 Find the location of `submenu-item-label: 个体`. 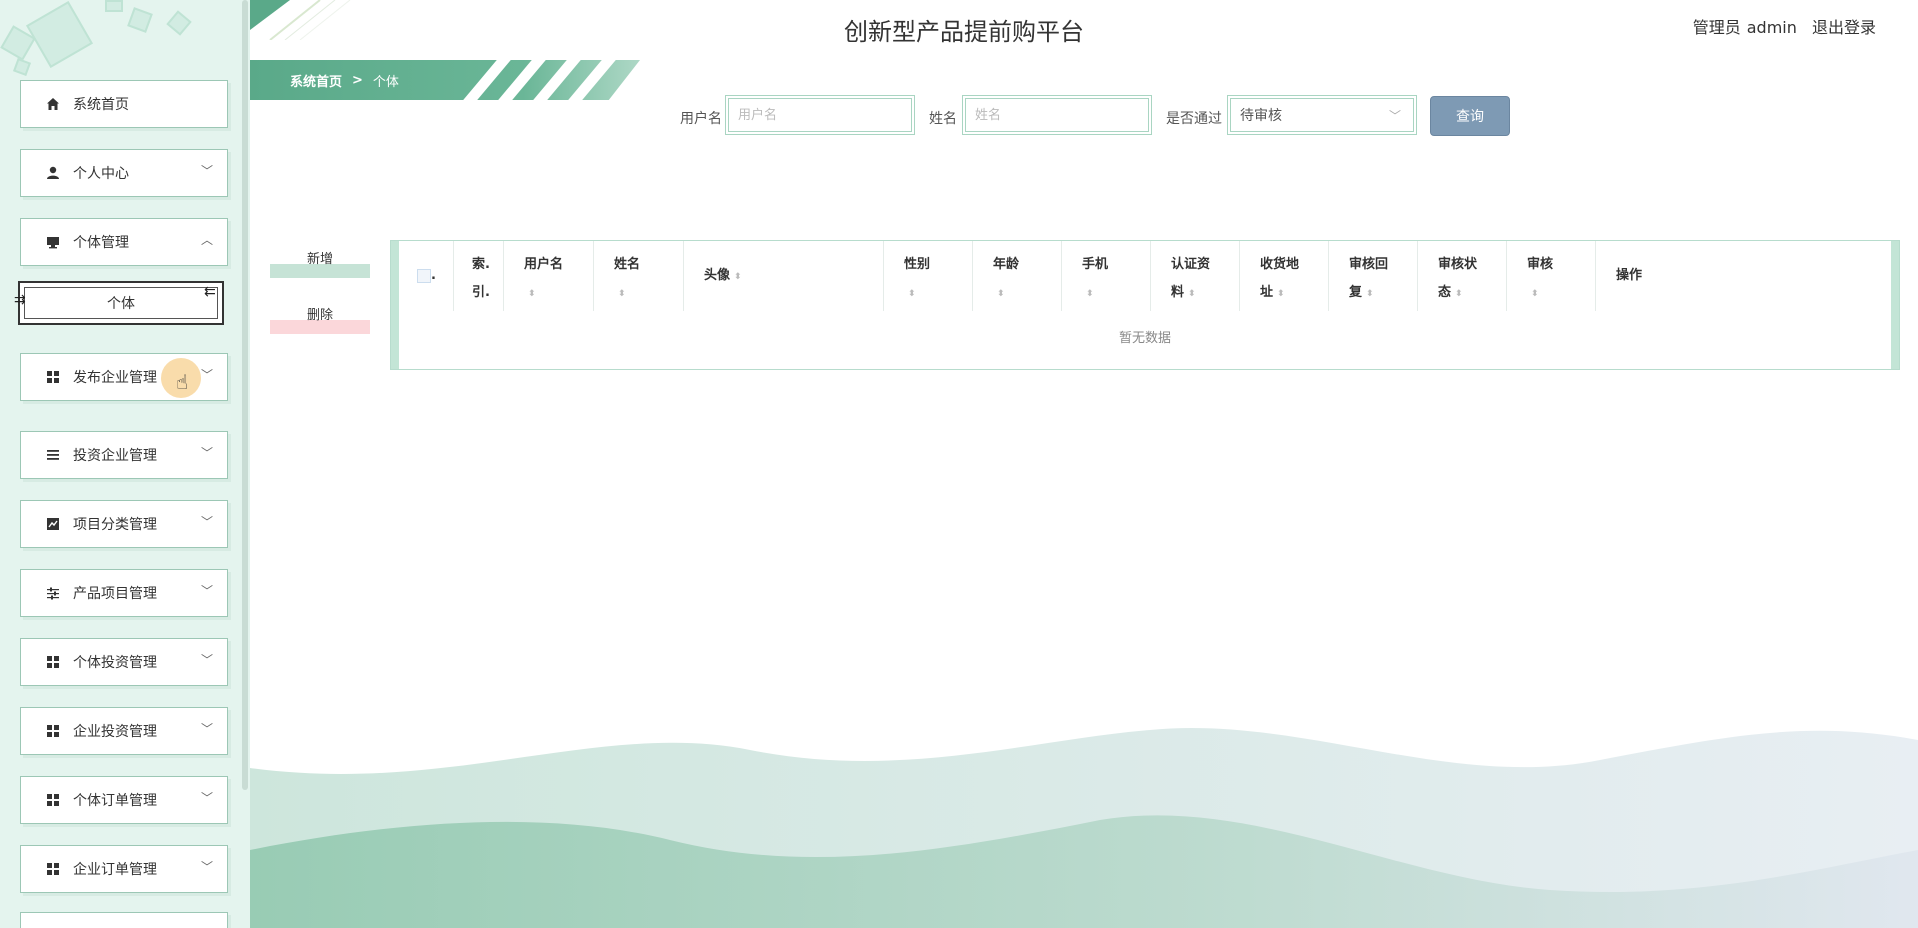

submenu-item-label: 个体 is located at coordinates (121, 304).